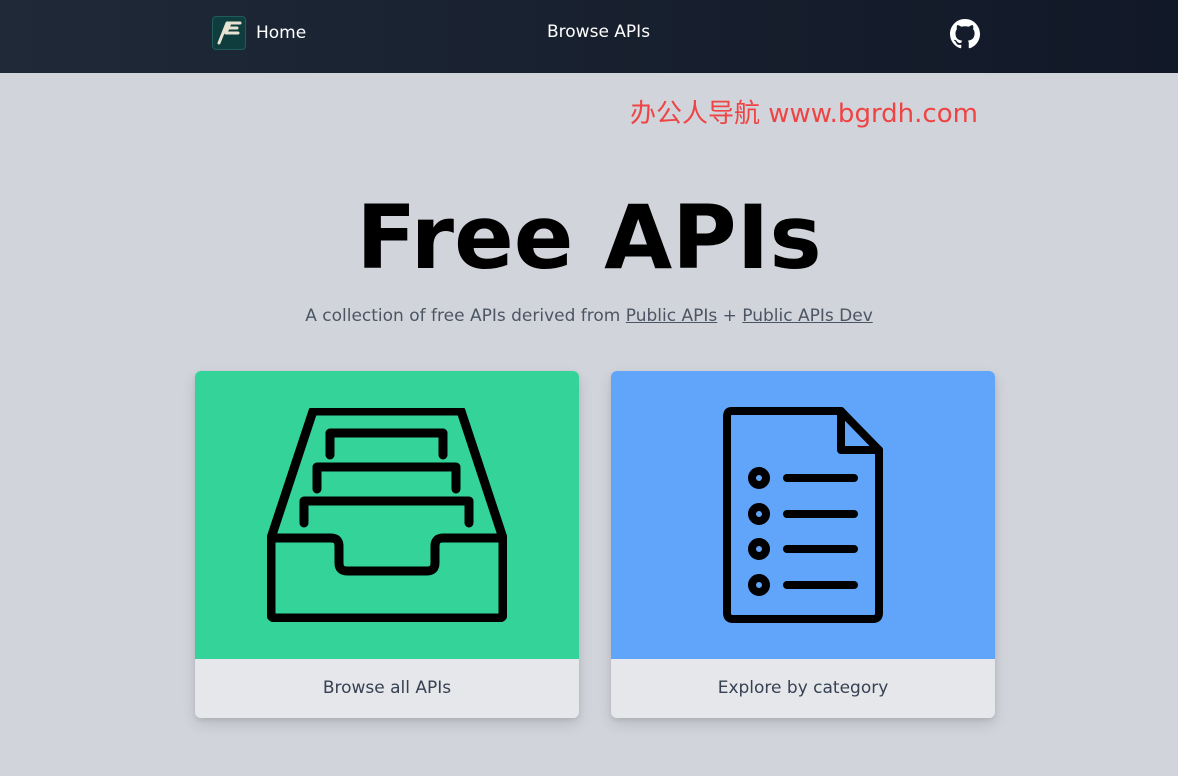  What do you see at coordinates (965, 34) in the screenshot?
I see `github-icon` at bounding box center [965, 34].